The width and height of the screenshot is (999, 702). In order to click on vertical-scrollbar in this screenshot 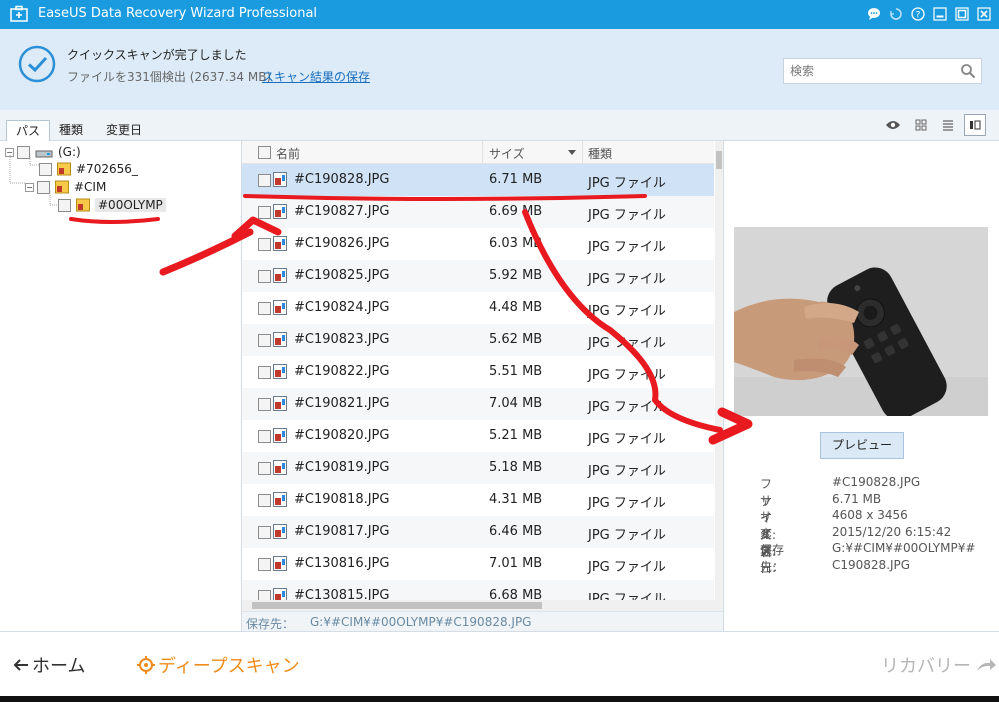, I will do `click(719, 376)`.